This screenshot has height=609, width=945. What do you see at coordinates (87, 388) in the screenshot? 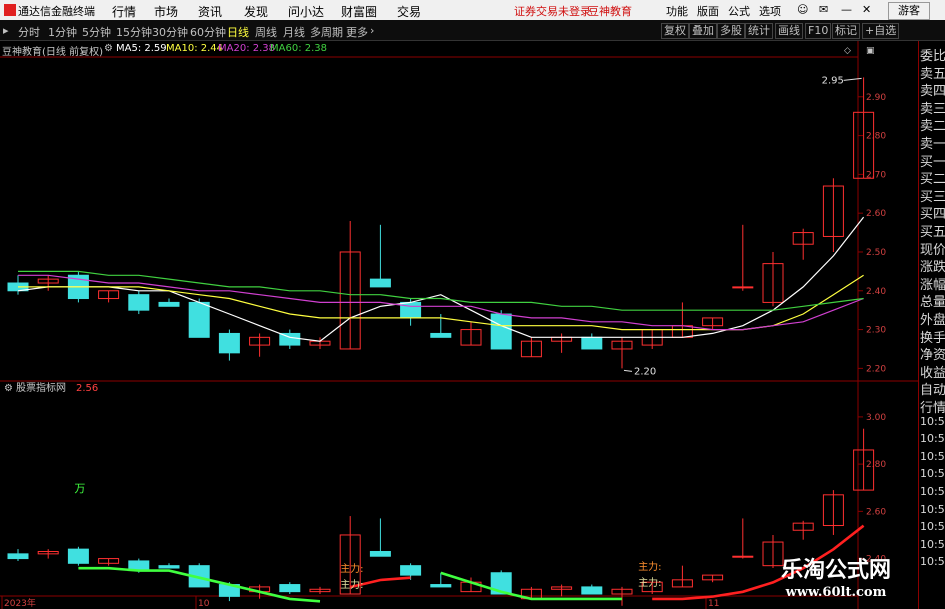
I see `sub-chart-value: 2.56` at bounding box center [87, 388].